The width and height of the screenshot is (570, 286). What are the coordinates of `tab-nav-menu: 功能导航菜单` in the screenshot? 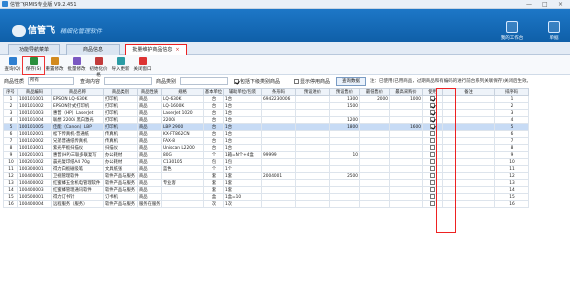 It's located at (34, 49).